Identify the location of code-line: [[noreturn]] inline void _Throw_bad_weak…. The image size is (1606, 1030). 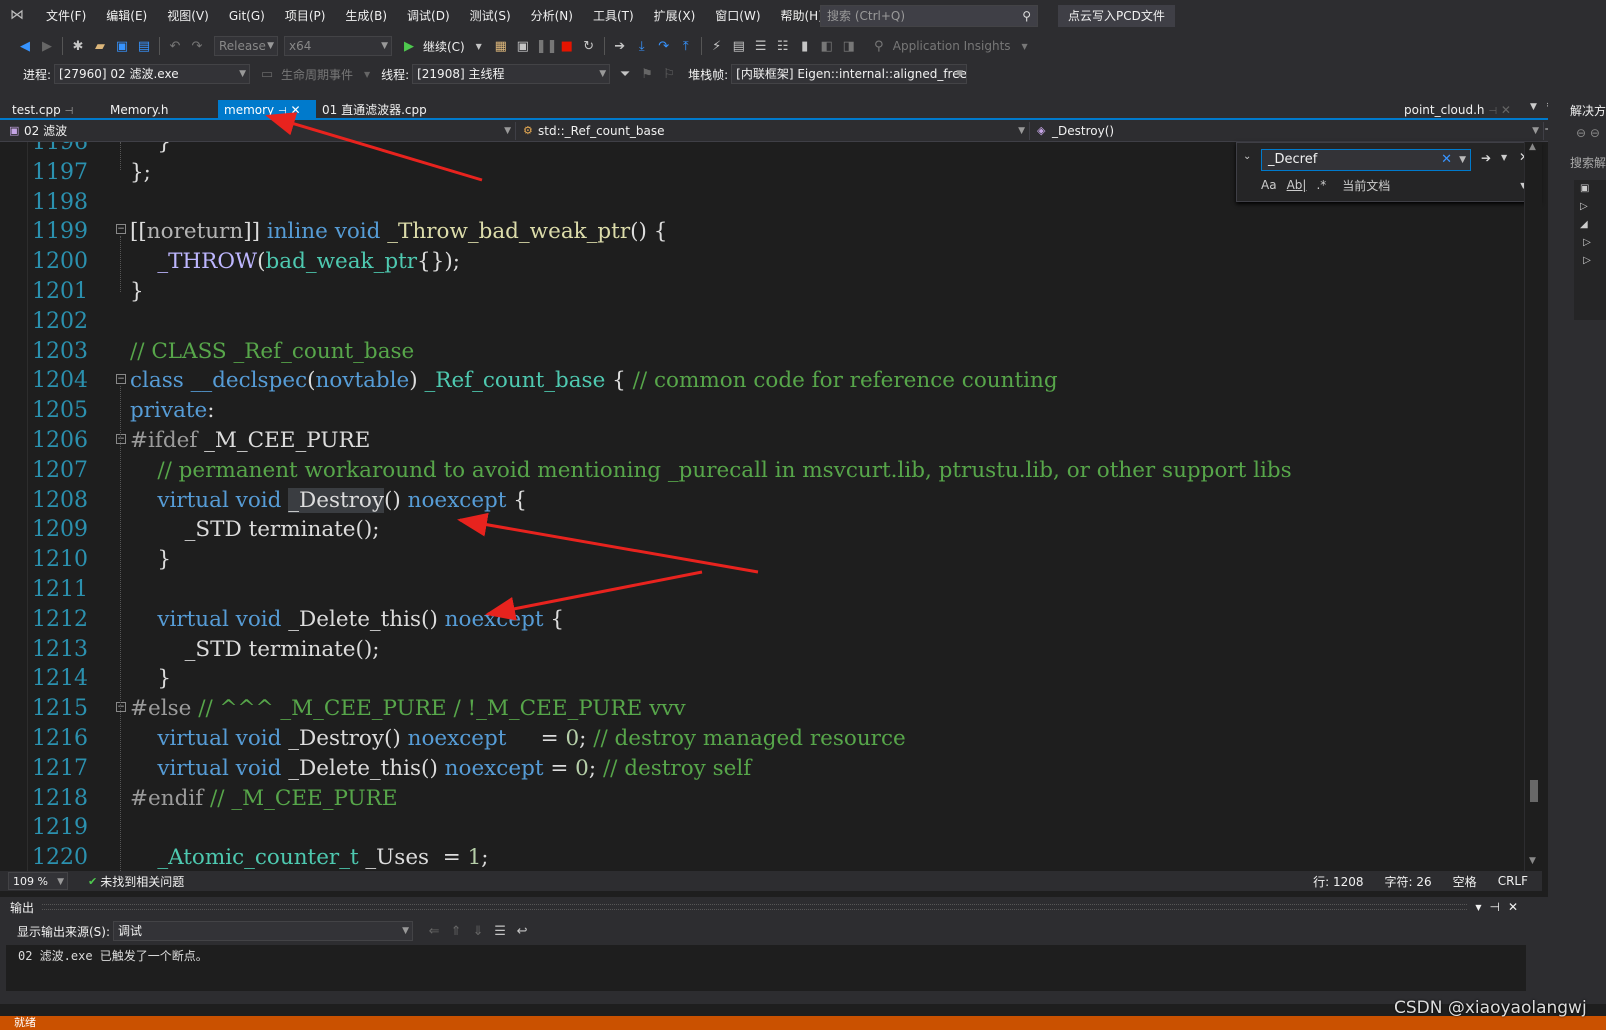
(398, 232).